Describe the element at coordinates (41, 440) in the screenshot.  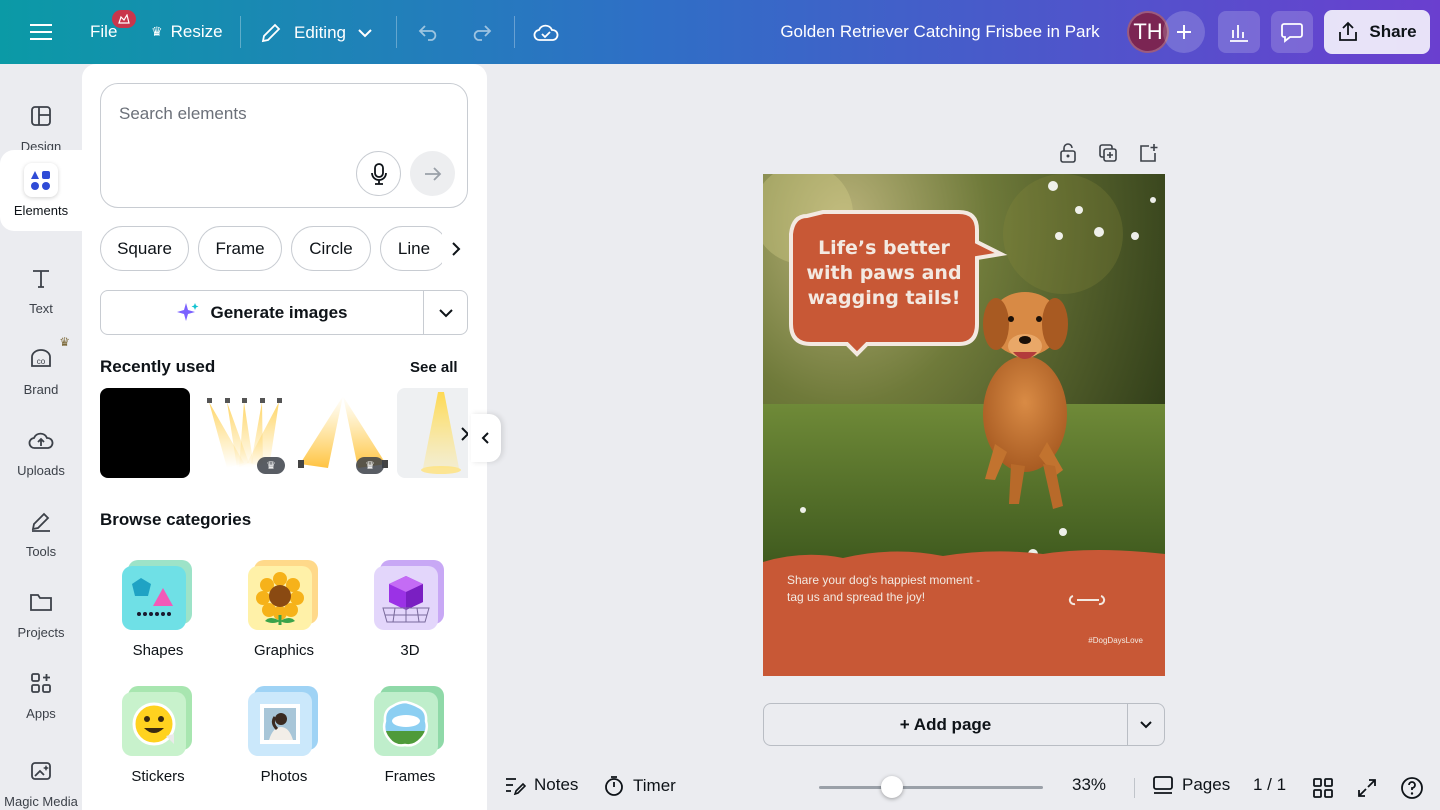
I see `cloud-upload-icon` at that location.